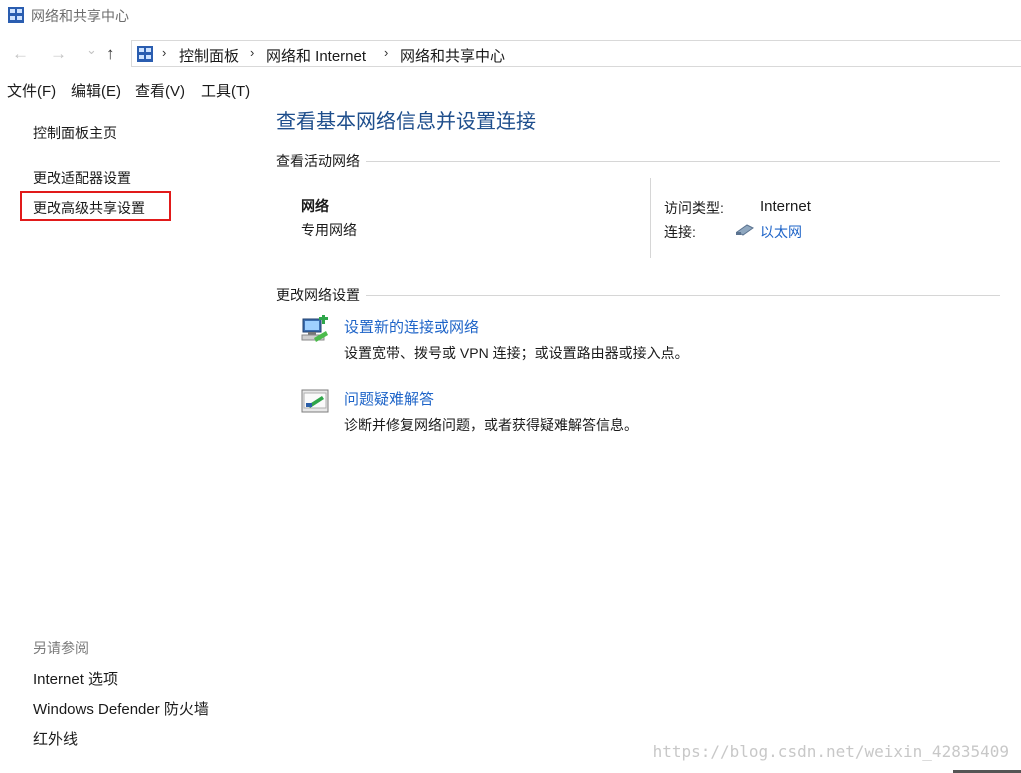 The image size is (1021, 773). What do you see at coordinates (75, 678) in the screenshot?
I see `see-also-internet-options: Internet 选项` at bounding box center [75, 678].